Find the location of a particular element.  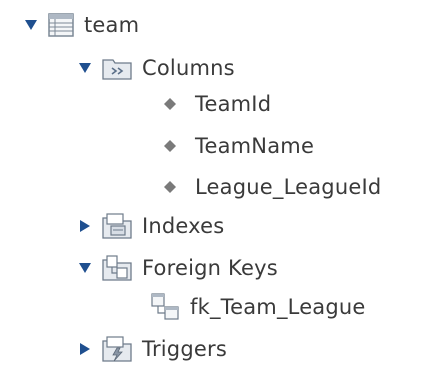

column-item: League_LeagueId is located at coordinates (272, 187).